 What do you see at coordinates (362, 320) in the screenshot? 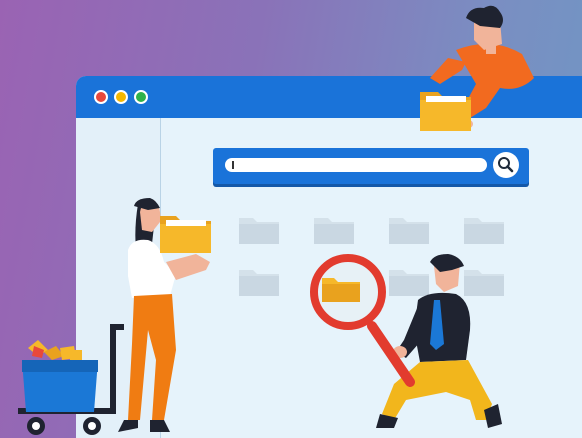
I see `magnifier-icon` at bounding box center [362, 320].